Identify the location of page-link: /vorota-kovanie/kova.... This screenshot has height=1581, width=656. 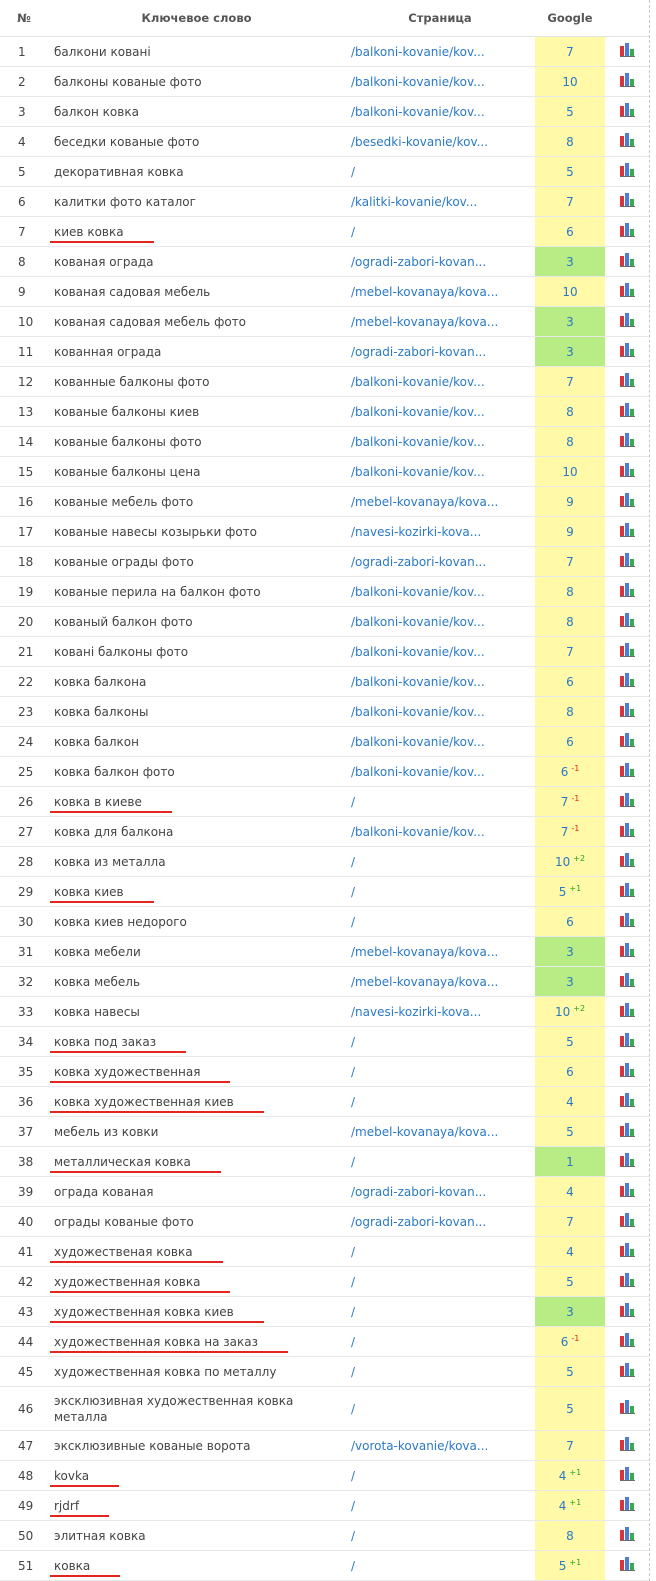
(440, 1445).